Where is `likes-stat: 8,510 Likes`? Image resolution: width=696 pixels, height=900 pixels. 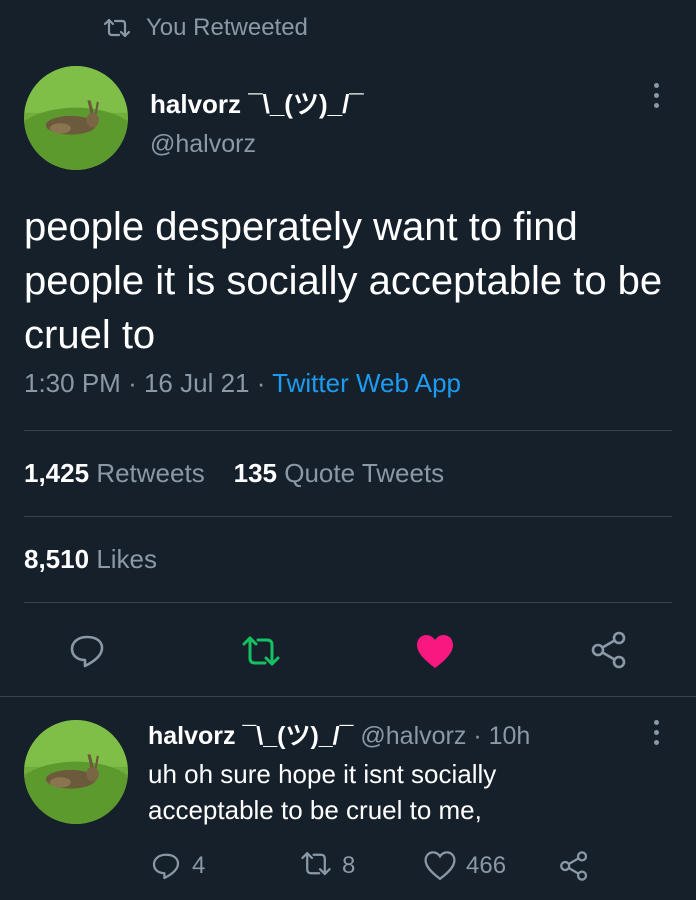
likes-stat: 8,510 Likes is located at coordinates (90, 559).